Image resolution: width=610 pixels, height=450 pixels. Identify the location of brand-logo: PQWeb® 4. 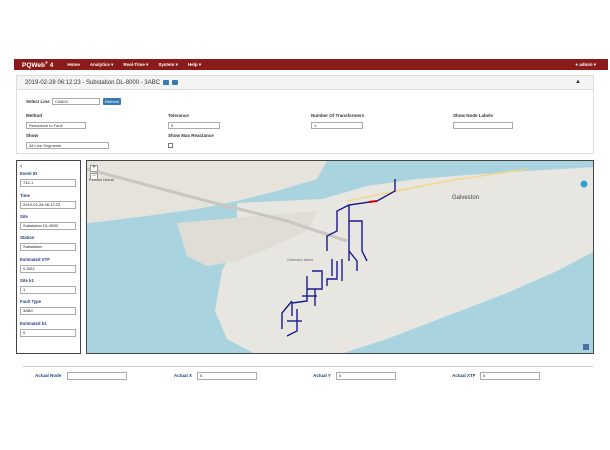
(37, 64).